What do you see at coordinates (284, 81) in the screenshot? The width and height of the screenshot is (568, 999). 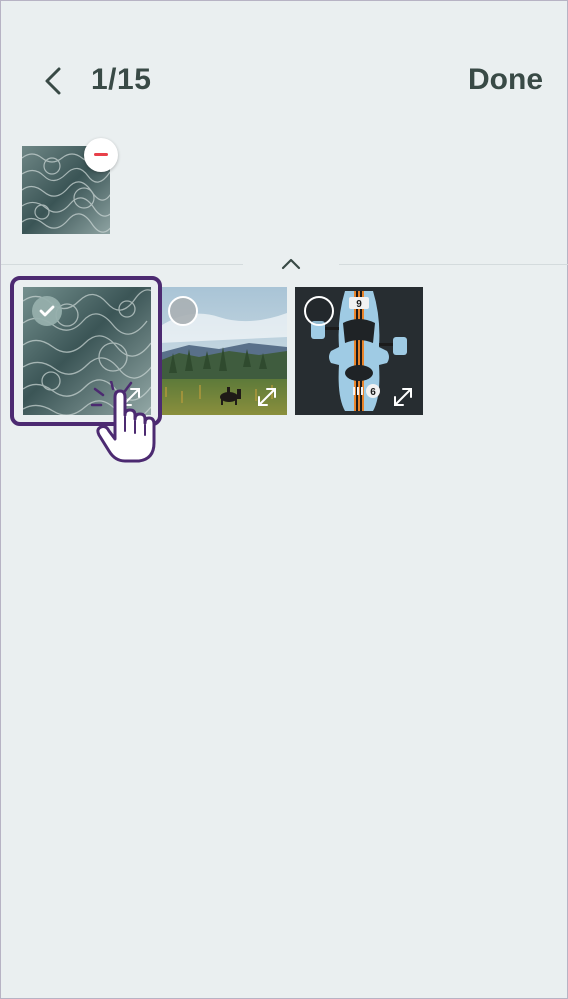 I see `header-bar: 1/15 Done` at bounding box center [284, 81].